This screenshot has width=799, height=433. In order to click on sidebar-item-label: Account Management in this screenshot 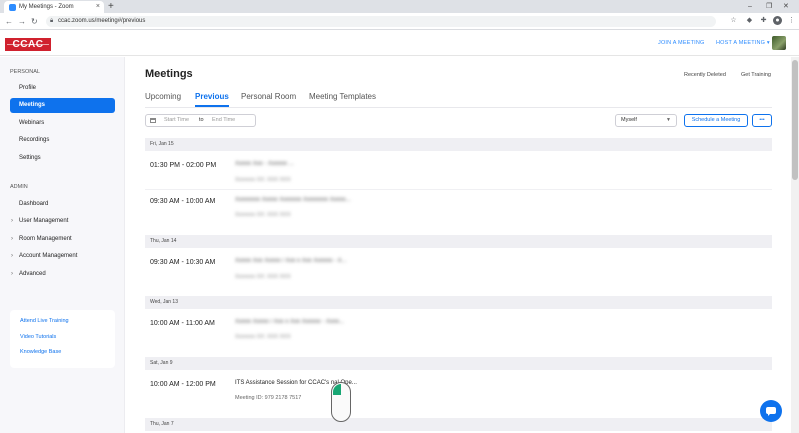, I will do `click(48, 256)`.